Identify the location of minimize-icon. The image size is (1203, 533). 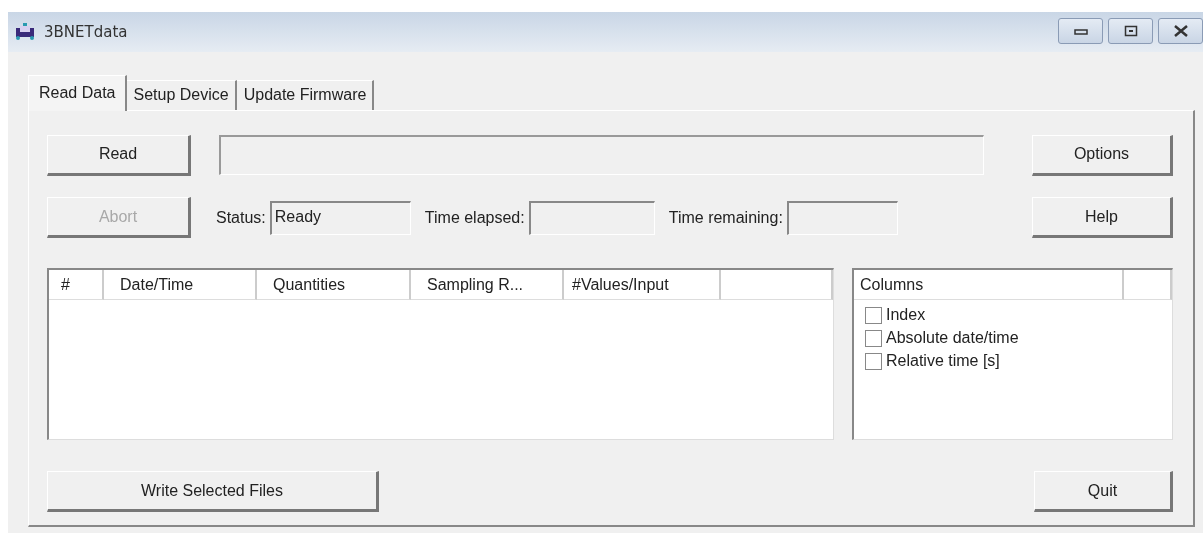
(1080, 31).